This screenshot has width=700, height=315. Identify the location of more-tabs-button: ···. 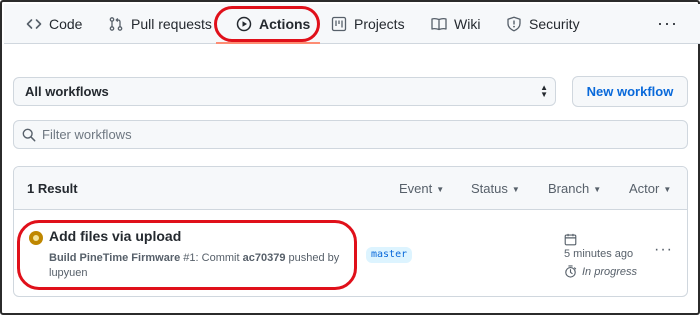
(667, 23).